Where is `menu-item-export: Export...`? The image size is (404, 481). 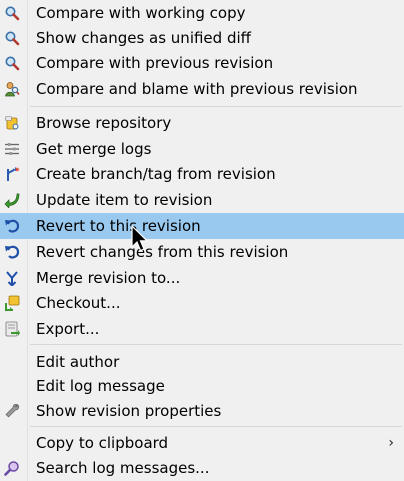 menu-item-export: Export... is located at coordinates (202, 329).